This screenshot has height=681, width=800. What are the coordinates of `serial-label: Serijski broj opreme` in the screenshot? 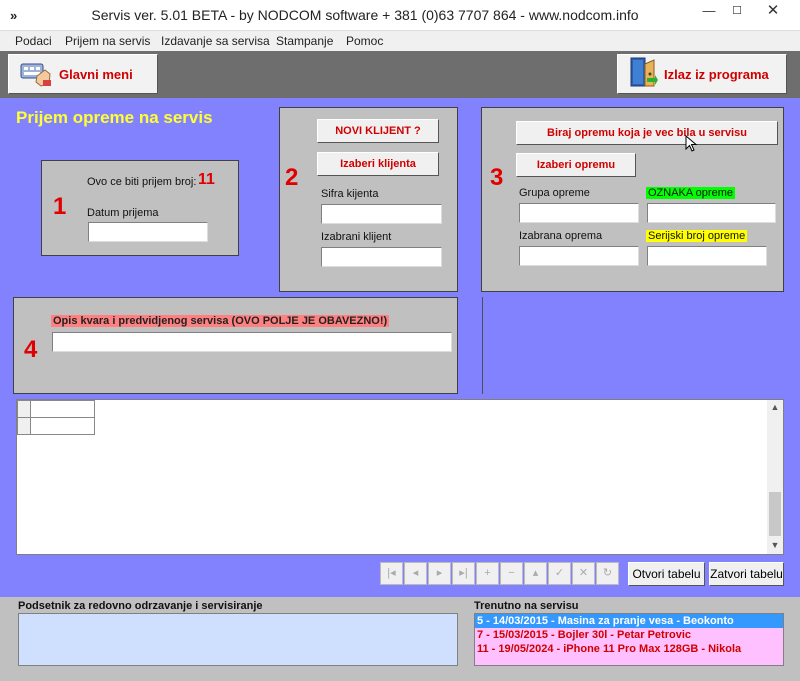 It's located at (697, 236).